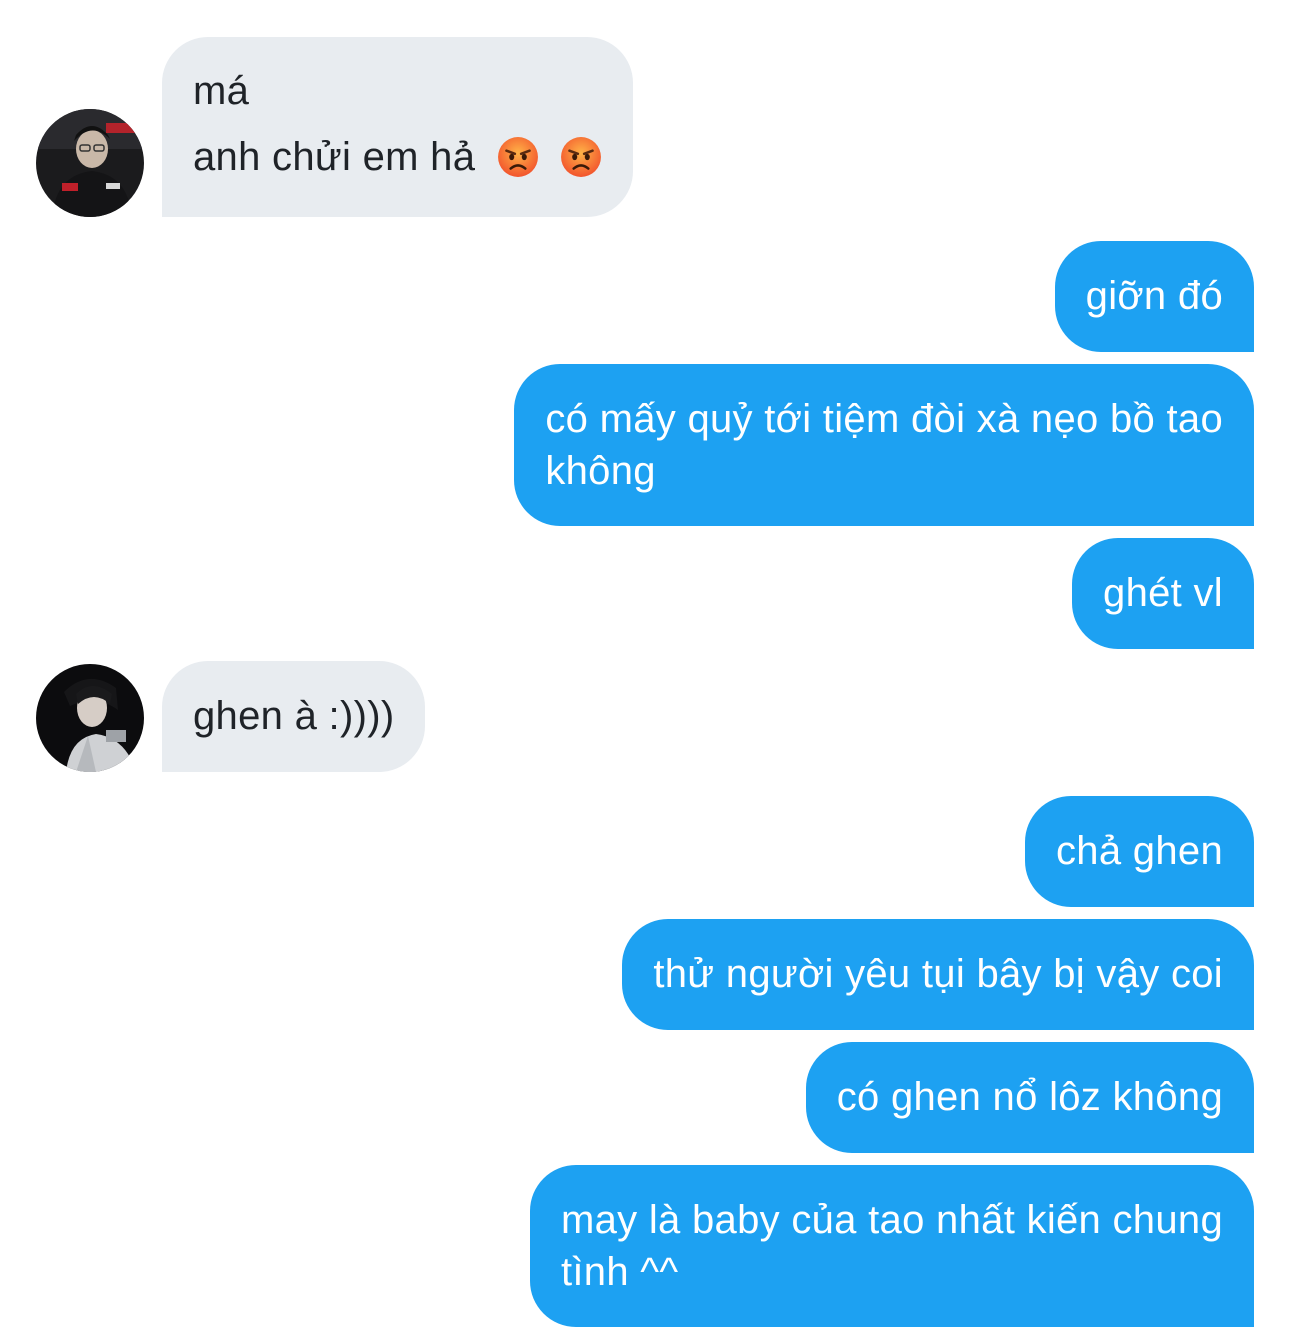 This screenshot has height=1337, width=1290. I want to click on message-bubble-outgoing: ghét vl, so click(1163, 593).